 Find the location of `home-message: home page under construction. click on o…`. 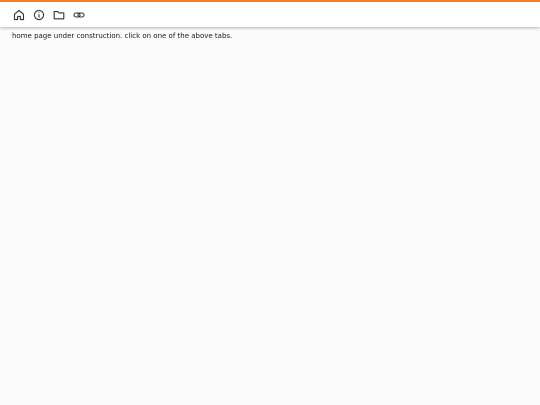

home-message: home page under construction. click on o… is located at coordinates (122, 36).